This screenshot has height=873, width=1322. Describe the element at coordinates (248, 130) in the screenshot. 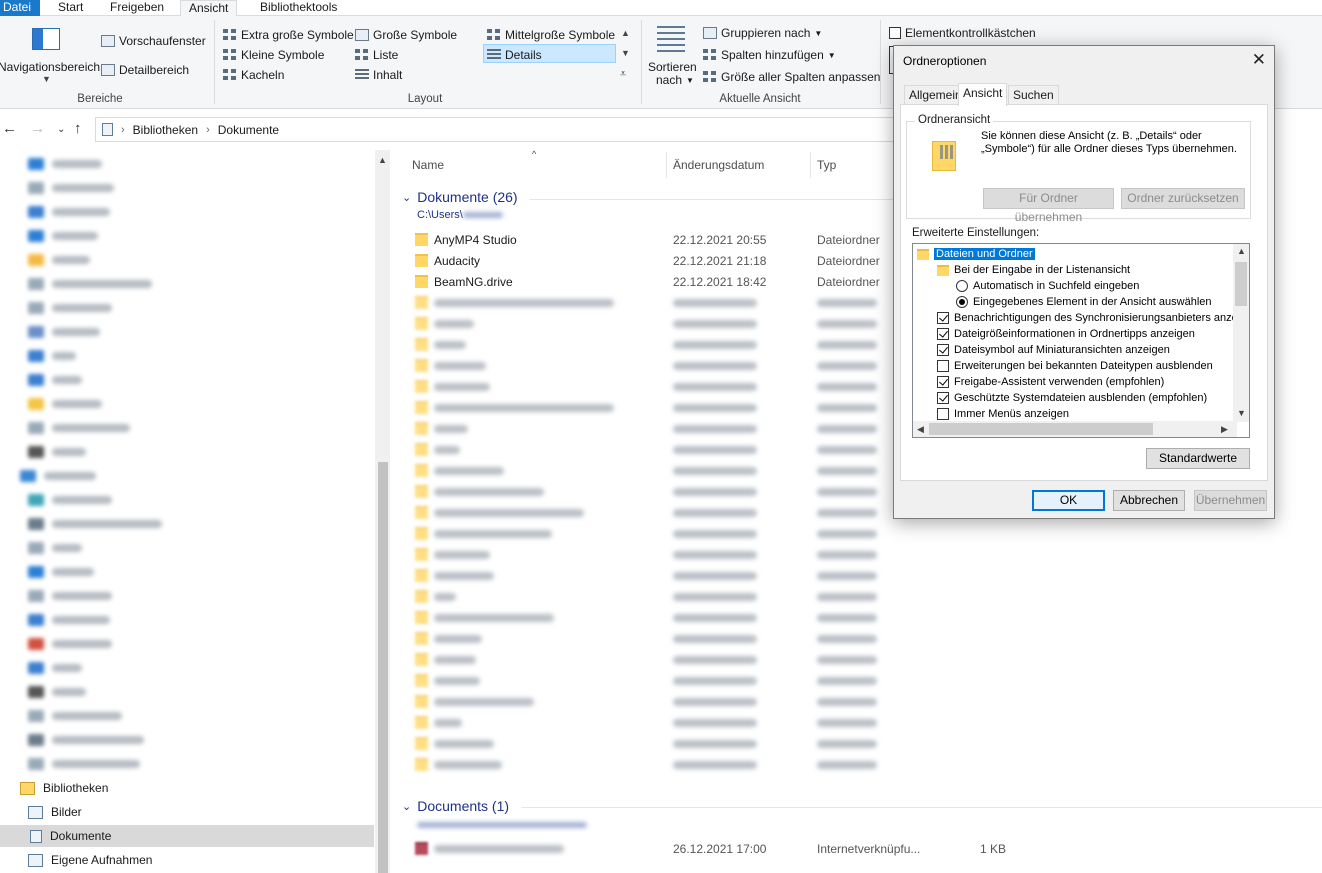

I see `breadcrumb-dokumente: Dokumente` at that location.